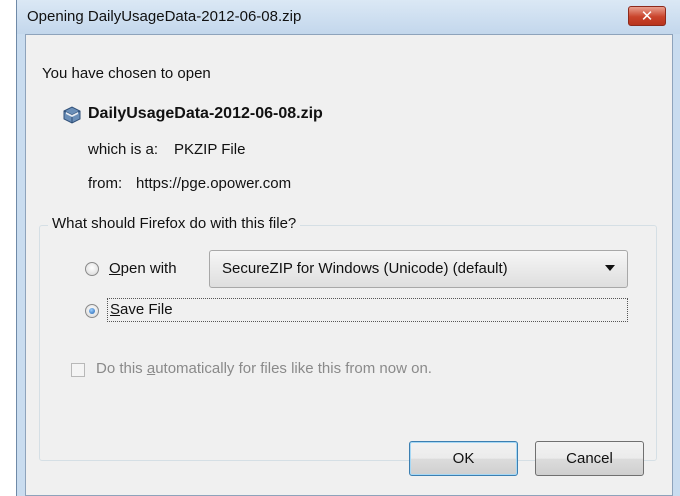 The height and width of the screenshot is (496, 680). I want to click on title-bar: Opening DailyUsageData-2012-06-08.zip ✕, so click(348, 17).